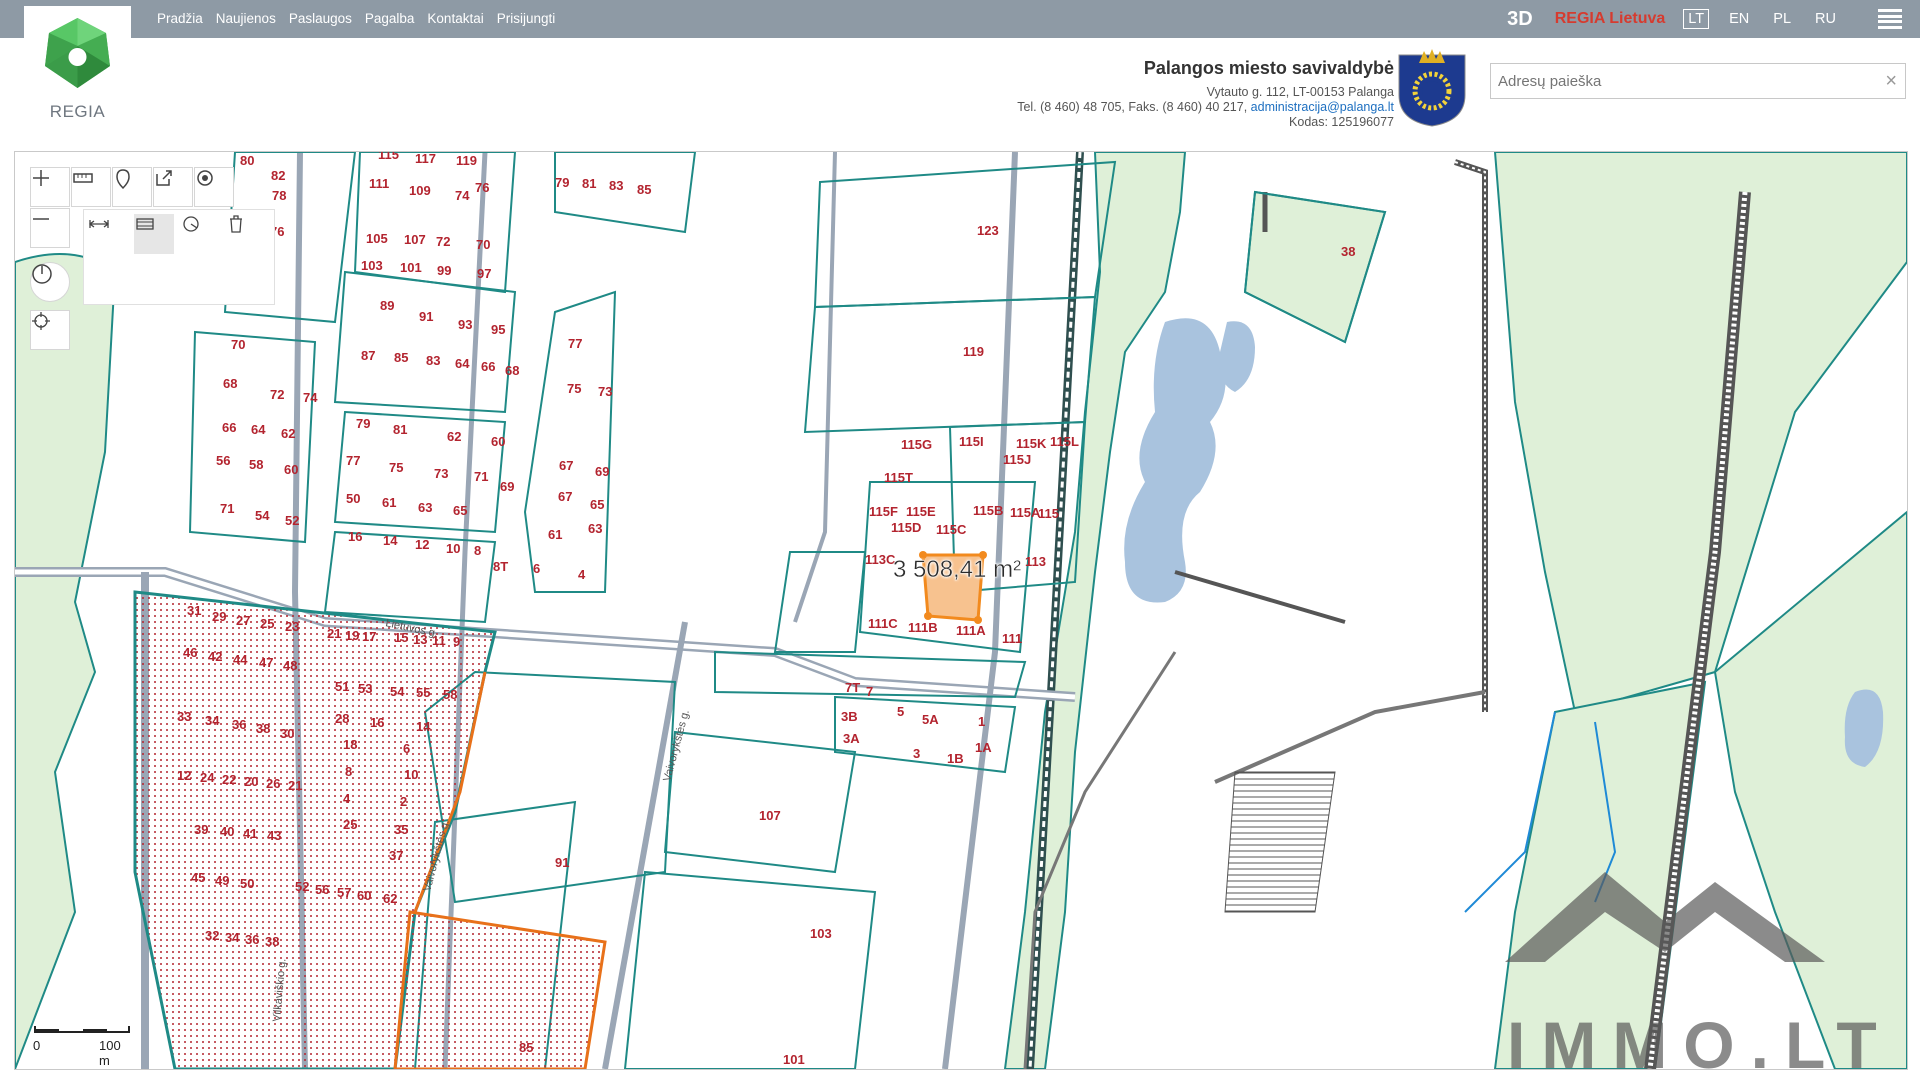 This screenshot has height=1080, width=1920. Describe the element at coordinates (273, 783) in the screenshot. I see `parcel-label: 26` at that location.